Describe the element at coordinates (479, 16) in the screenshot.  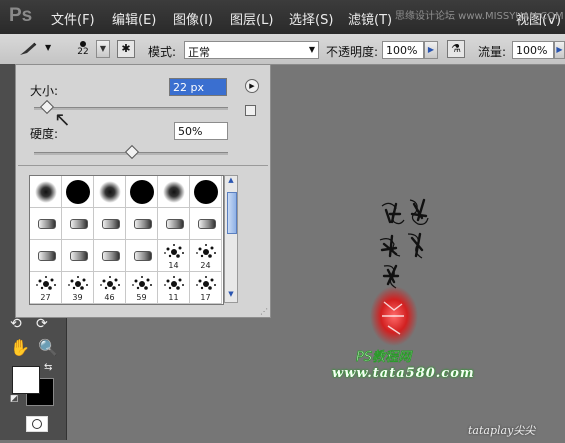
I see `watermark-text: 思缘设计论坛 www.MISSYUAN.COM` at that location.